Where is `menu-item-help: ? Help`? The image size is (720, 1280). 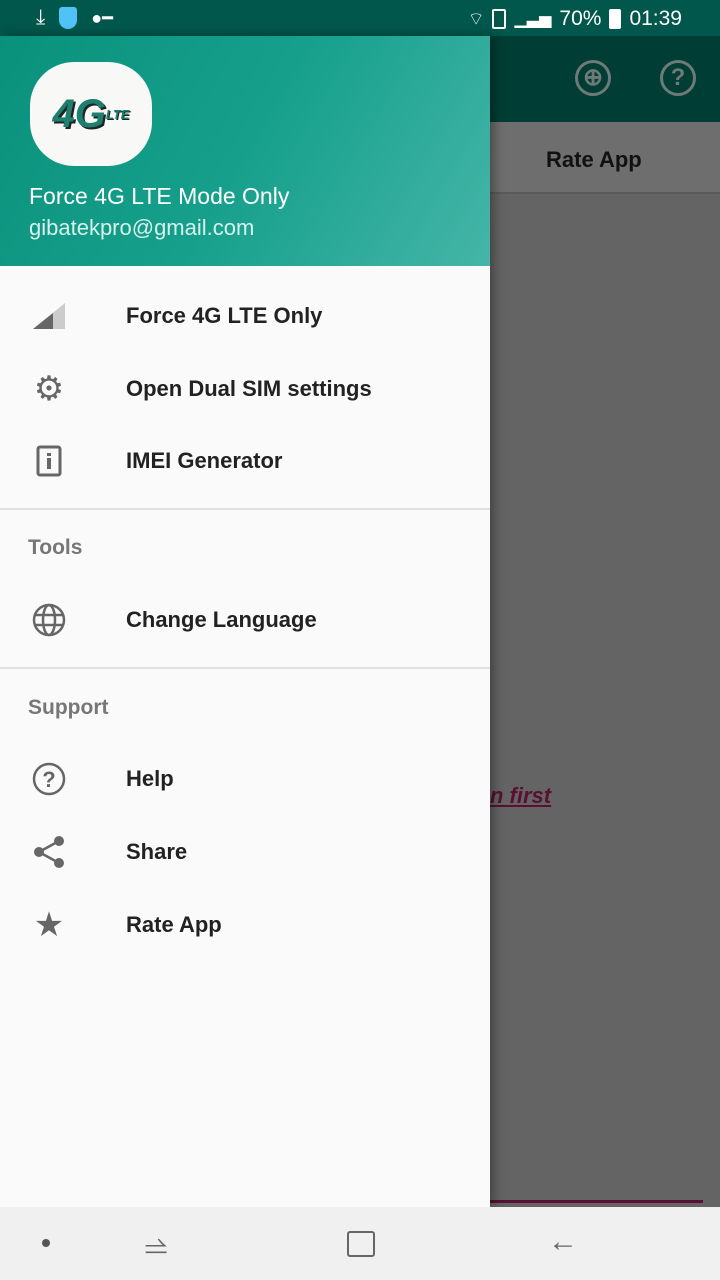 menu-item-help: ? Help is located at coordinates (245, 779).